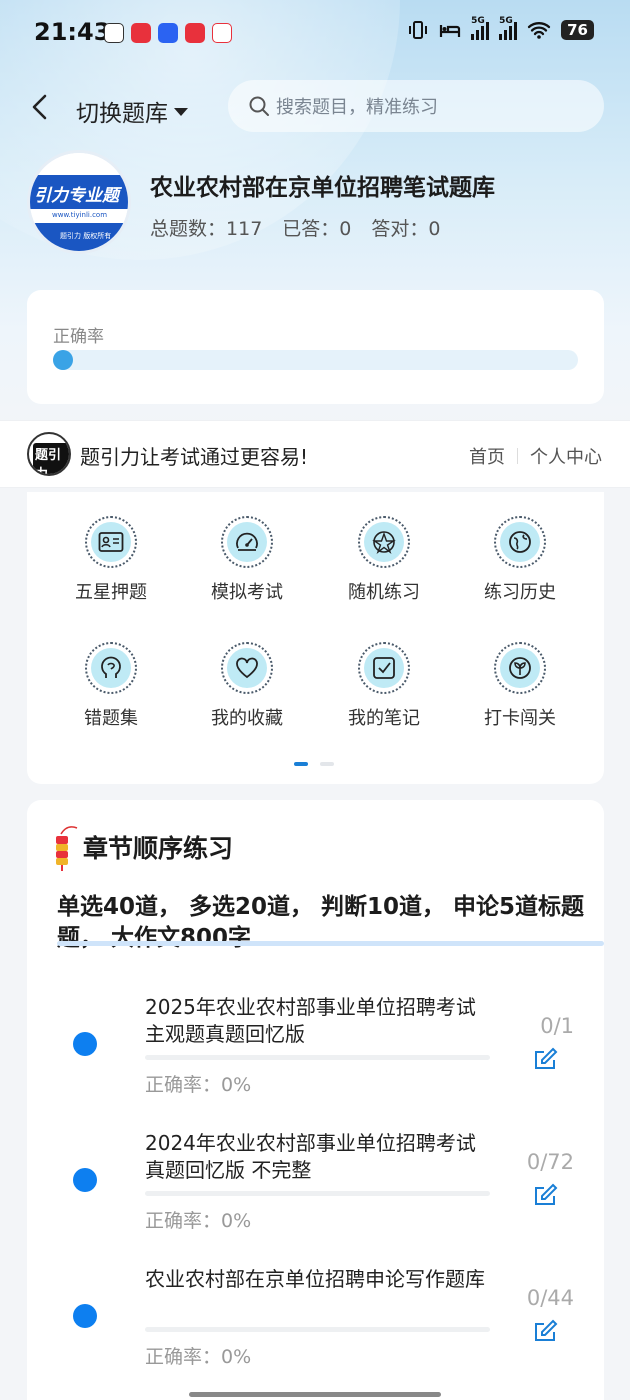 Image resolution: width=630 pixels, height=1400 pixels. What do you see at coordinates (111, 542) in the screenshot?
I see `id-card-icon` at bounding box center [111, 542].